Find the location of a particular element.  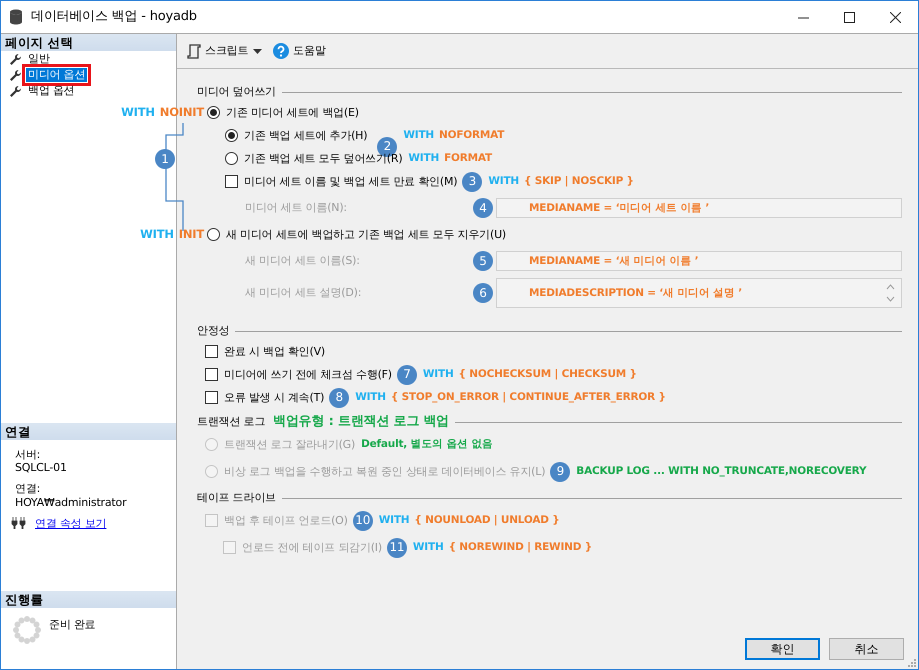

option-label: 미디어 세트 이름 및 백업 세트 만료 확인(M) is located at coordinates (351, 181).